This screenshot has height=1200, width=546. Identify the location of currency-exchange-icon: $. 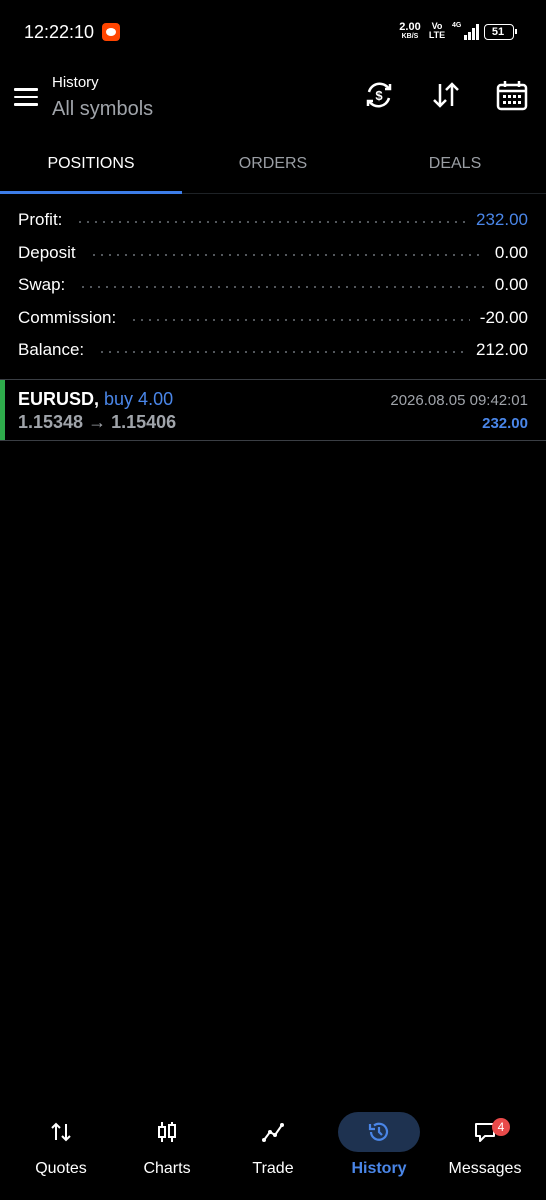
(379, 95).